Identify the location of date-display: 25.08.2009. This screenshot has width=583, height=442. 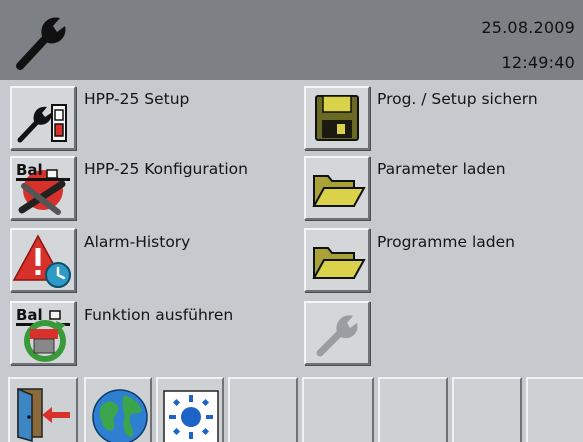
(528, 27).